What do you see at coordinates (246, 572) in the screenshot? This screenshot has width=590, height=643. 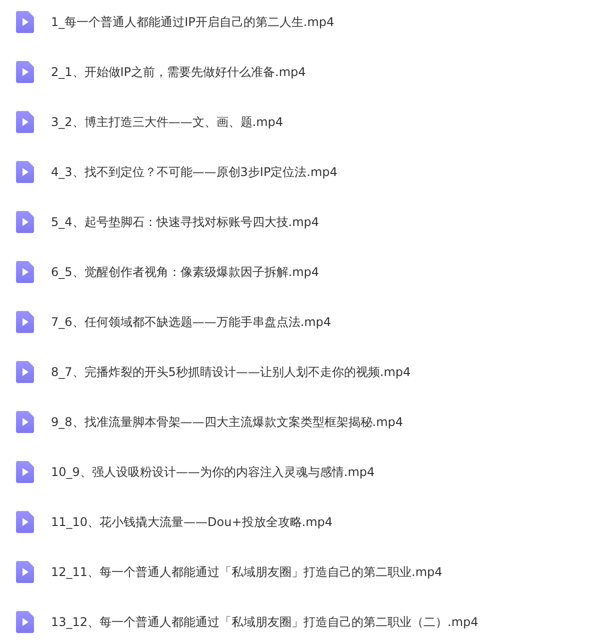 I see `file-name: 12_11、每一个普通人都能通过「私域朋友圈」打造自己的第二职业.mp4` at bounding box center [246, 572].